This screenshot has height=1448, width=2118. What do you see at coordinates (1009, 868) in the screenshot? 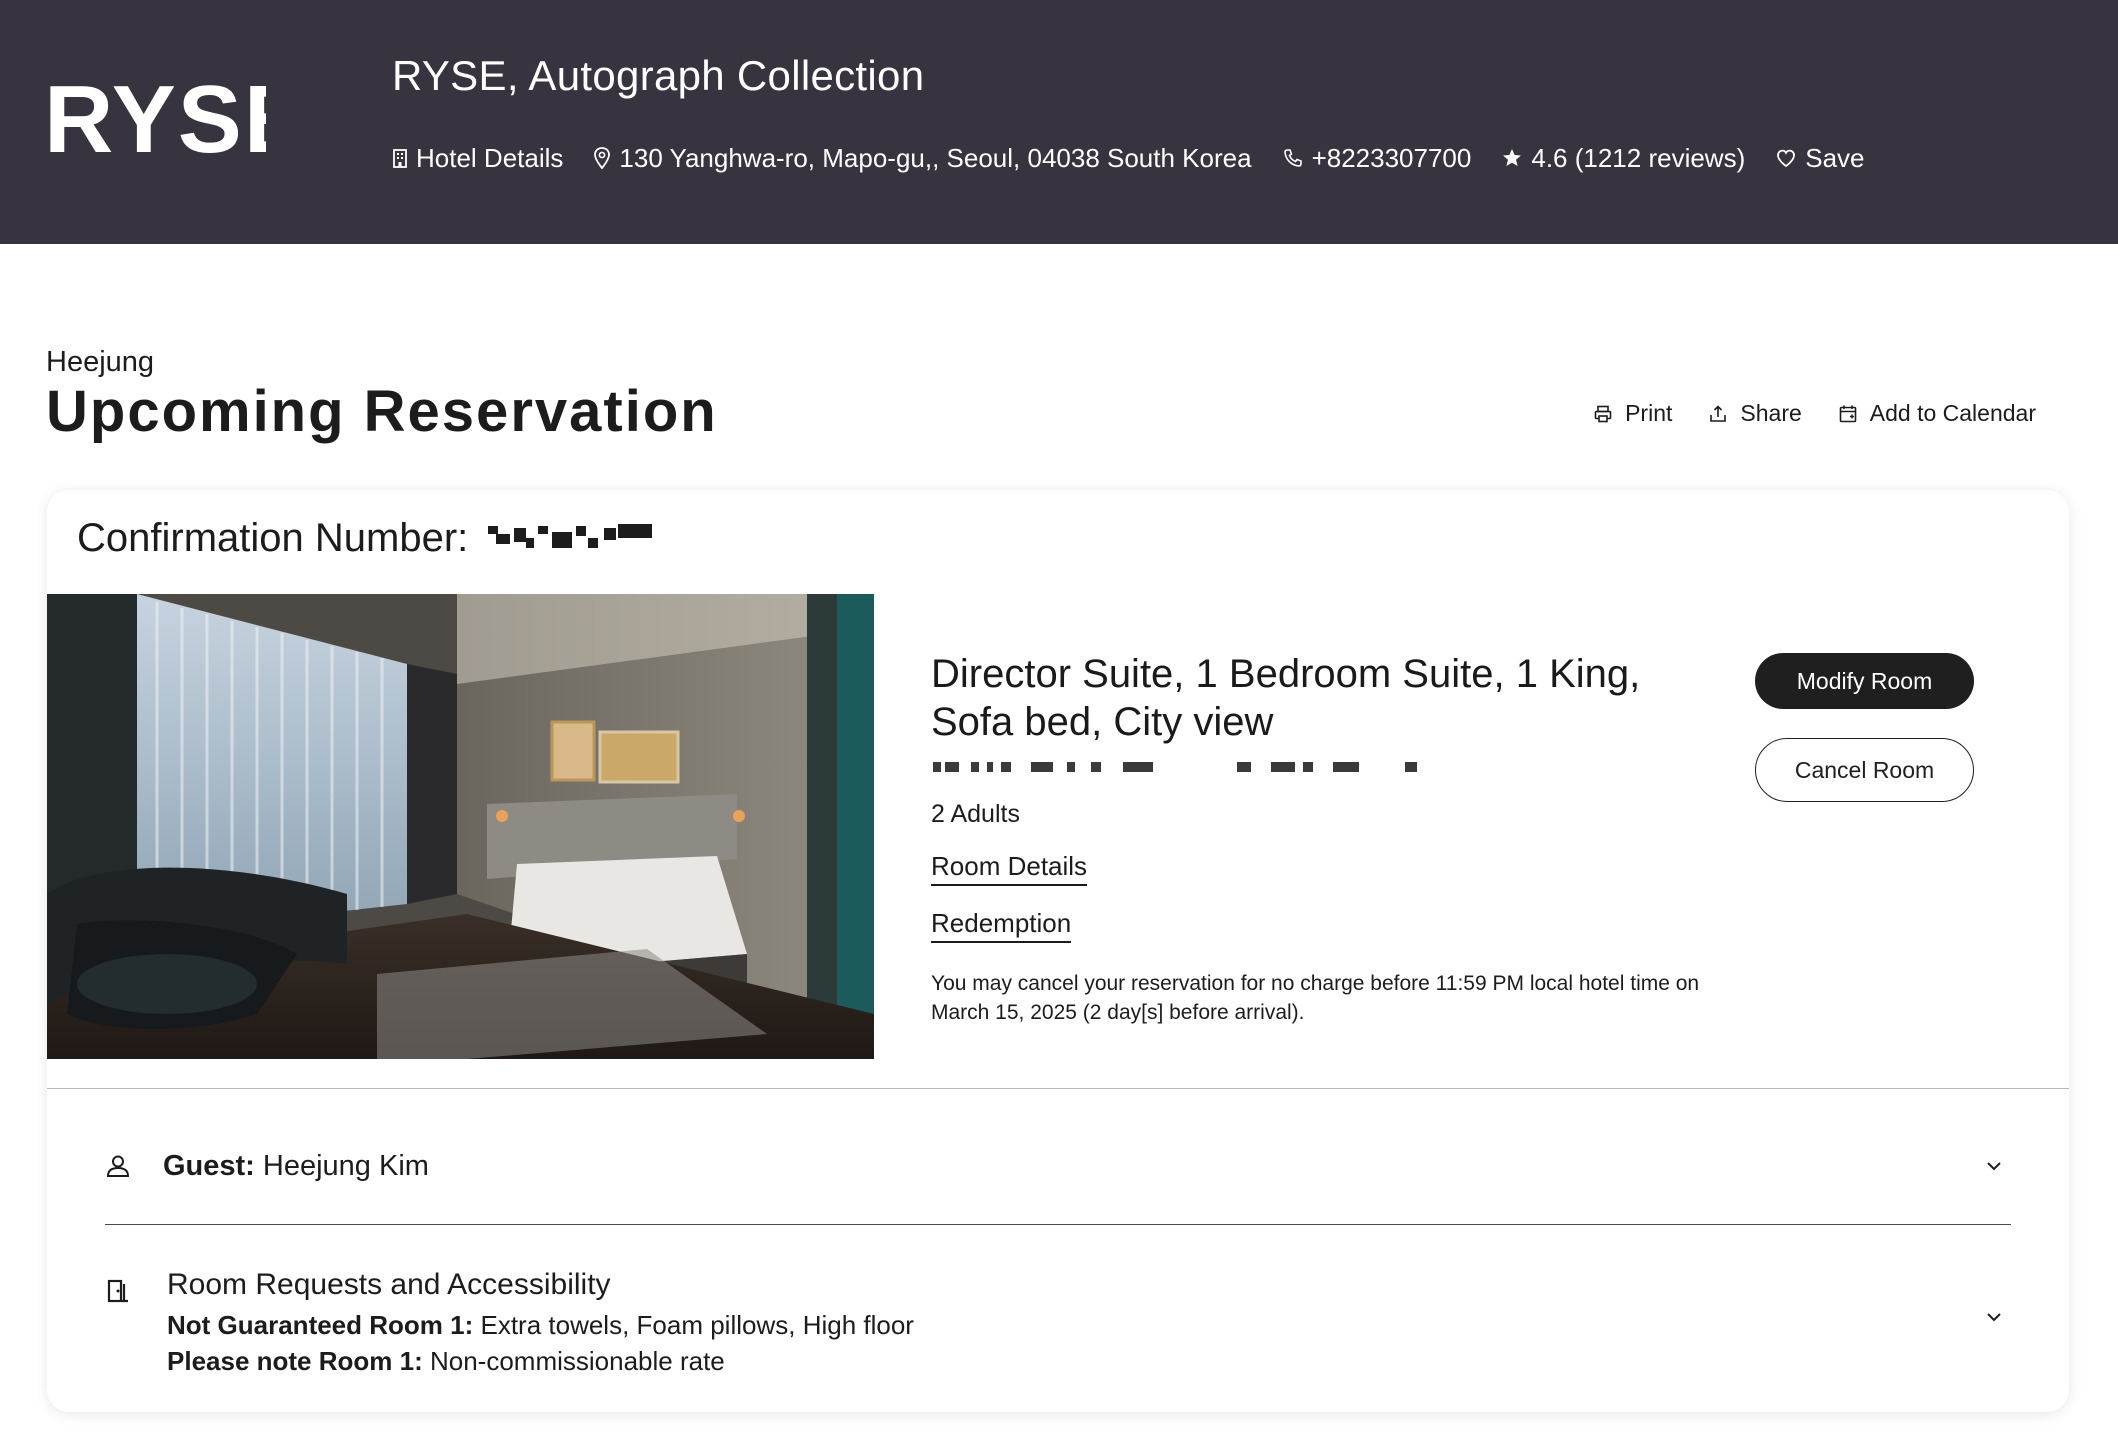
I see `room-details-link: Room Details` at bounding box center [1009, 868].